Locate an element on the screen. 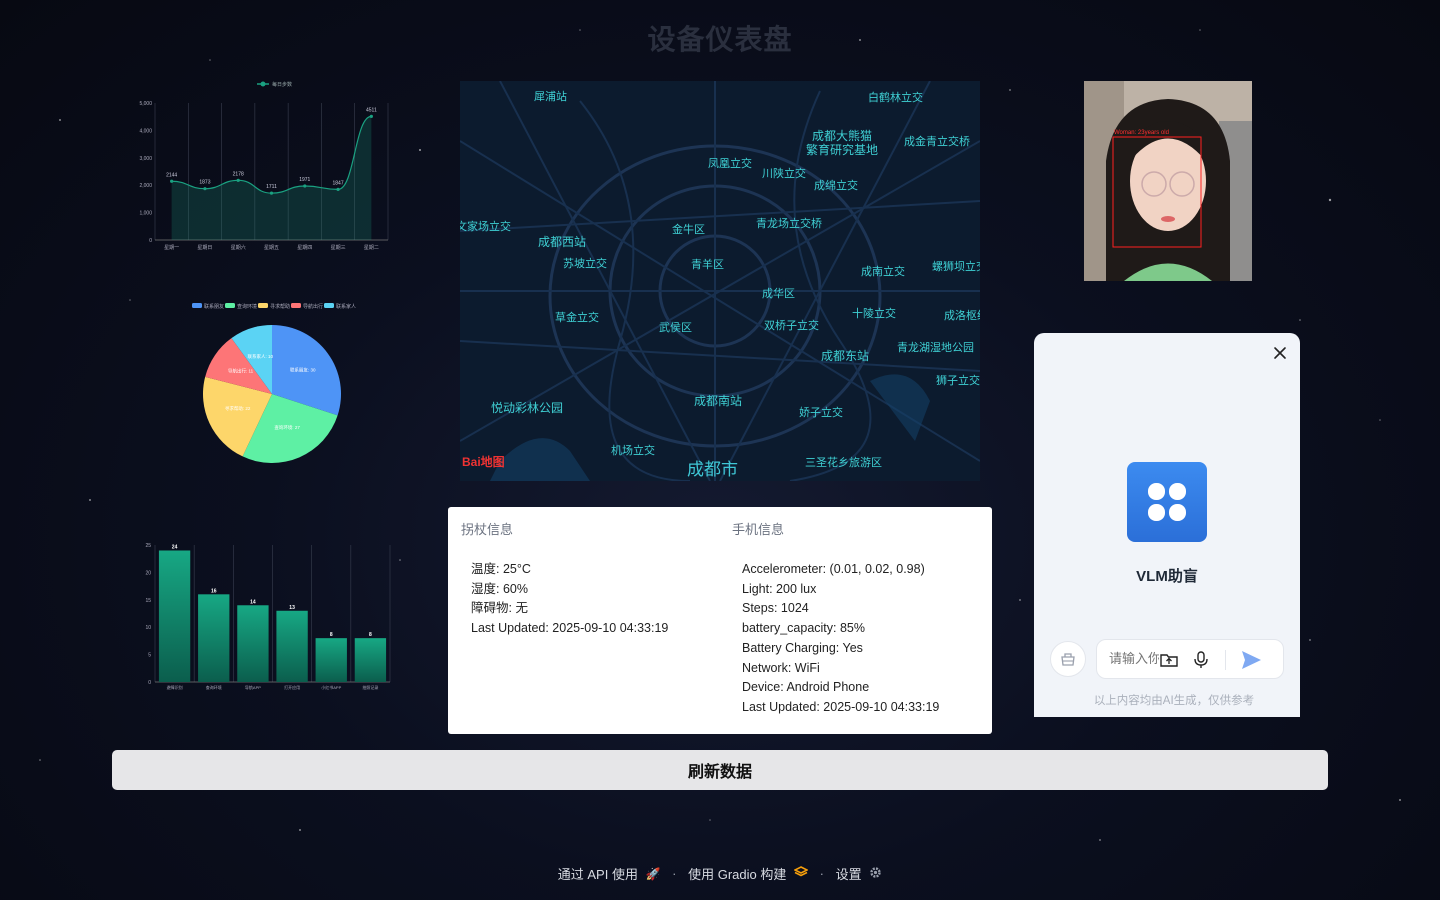 This screenshot has width=1440, height=900. use-via-api-link: 通过 API 使用 🚀 is located at coordinates (611, 874).